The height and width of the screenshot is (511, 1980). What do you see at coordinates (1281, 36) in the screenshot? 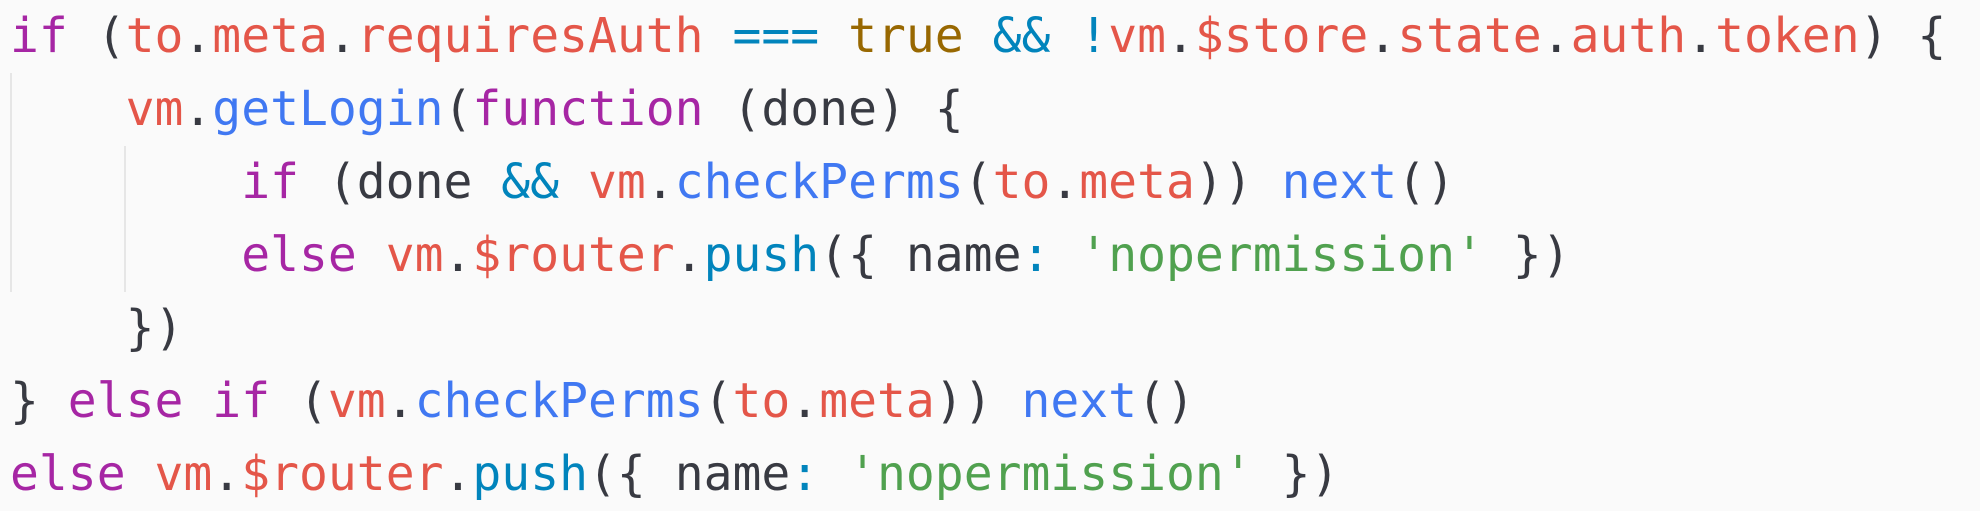
I see `code-token: $store` at bounding box center [1281, 36].